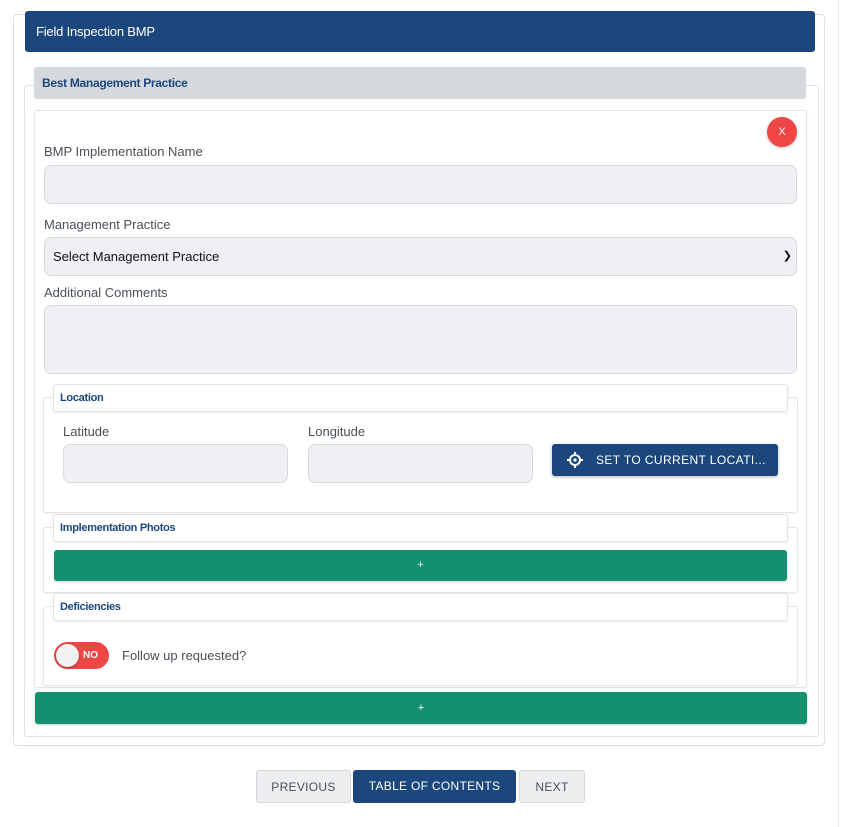  What do you see at coordinates (86, 431) in the screenshot?
I see `latitude-label: Latitude` at bounding box center [86, 431].